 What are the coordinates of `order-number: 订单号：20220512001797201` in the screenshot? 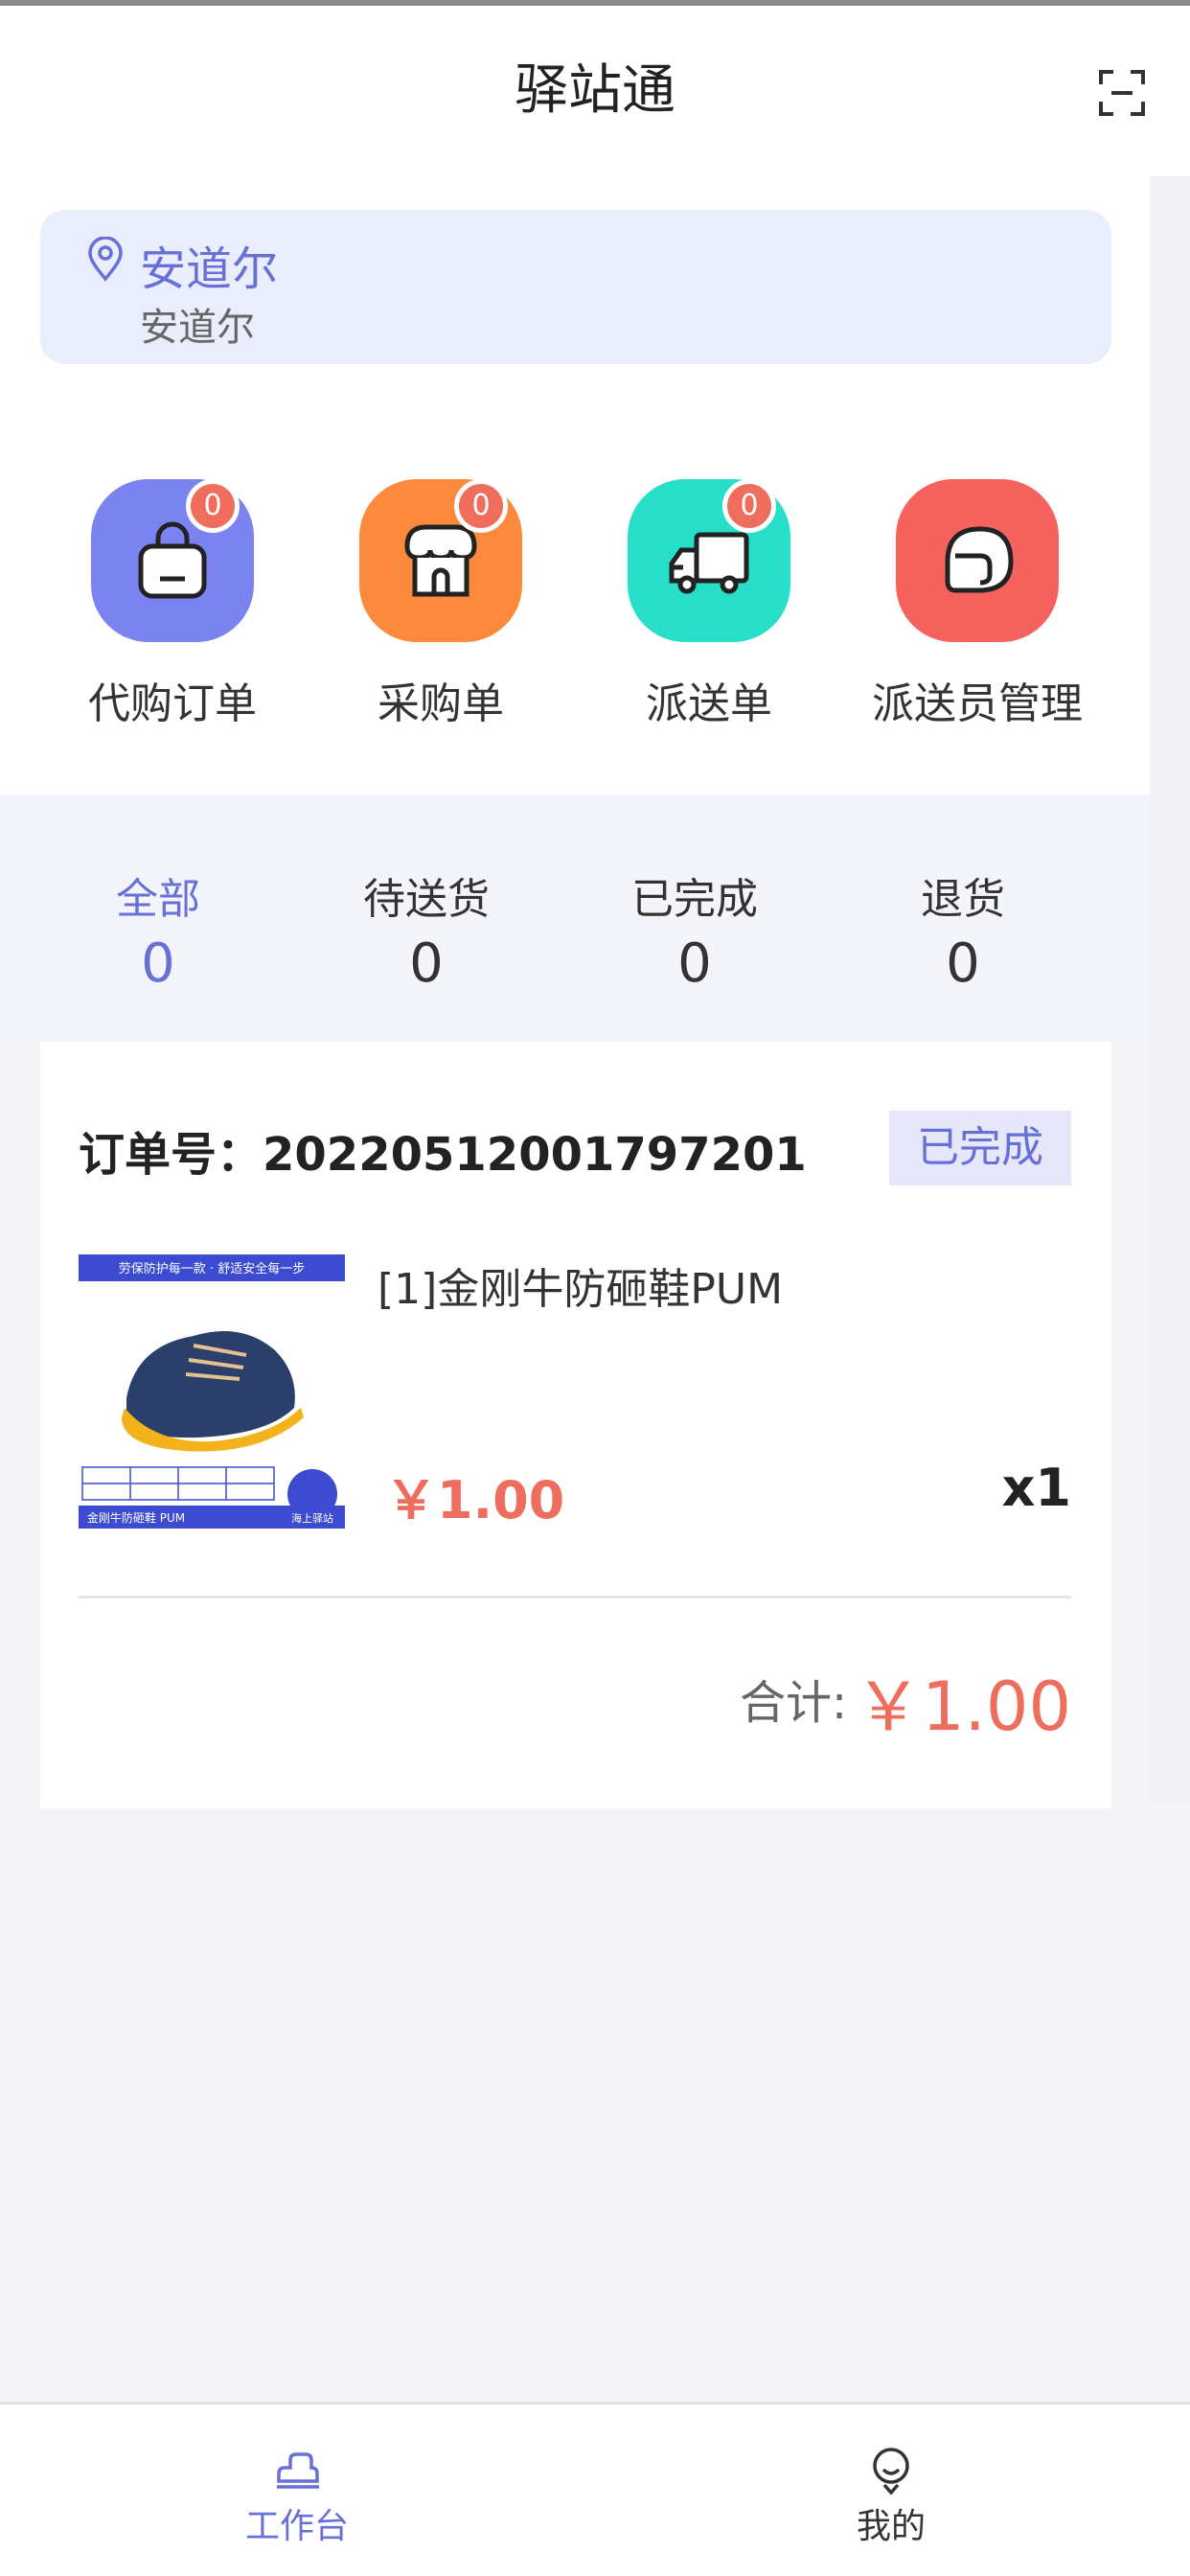 It's located at (443, 1155).